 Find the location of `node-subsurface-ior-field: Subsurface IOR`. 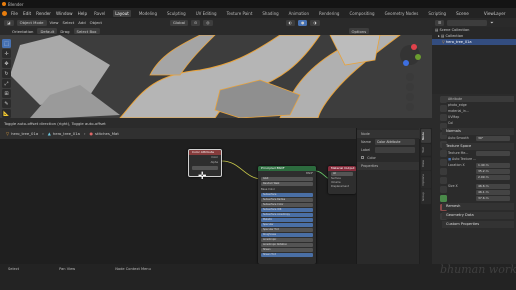

node-subsurface-ior-field: Subsurface IOR is located at coordinates (287, 210).